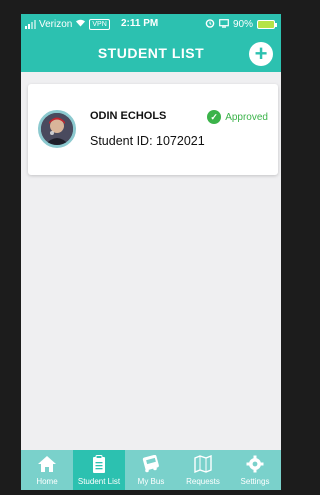 This screenshot has height=495, width=320. What do you see at coordinates (99, 481) in the screenshot?
I see `tab-label: Student List` at bounding box center [99, 481].